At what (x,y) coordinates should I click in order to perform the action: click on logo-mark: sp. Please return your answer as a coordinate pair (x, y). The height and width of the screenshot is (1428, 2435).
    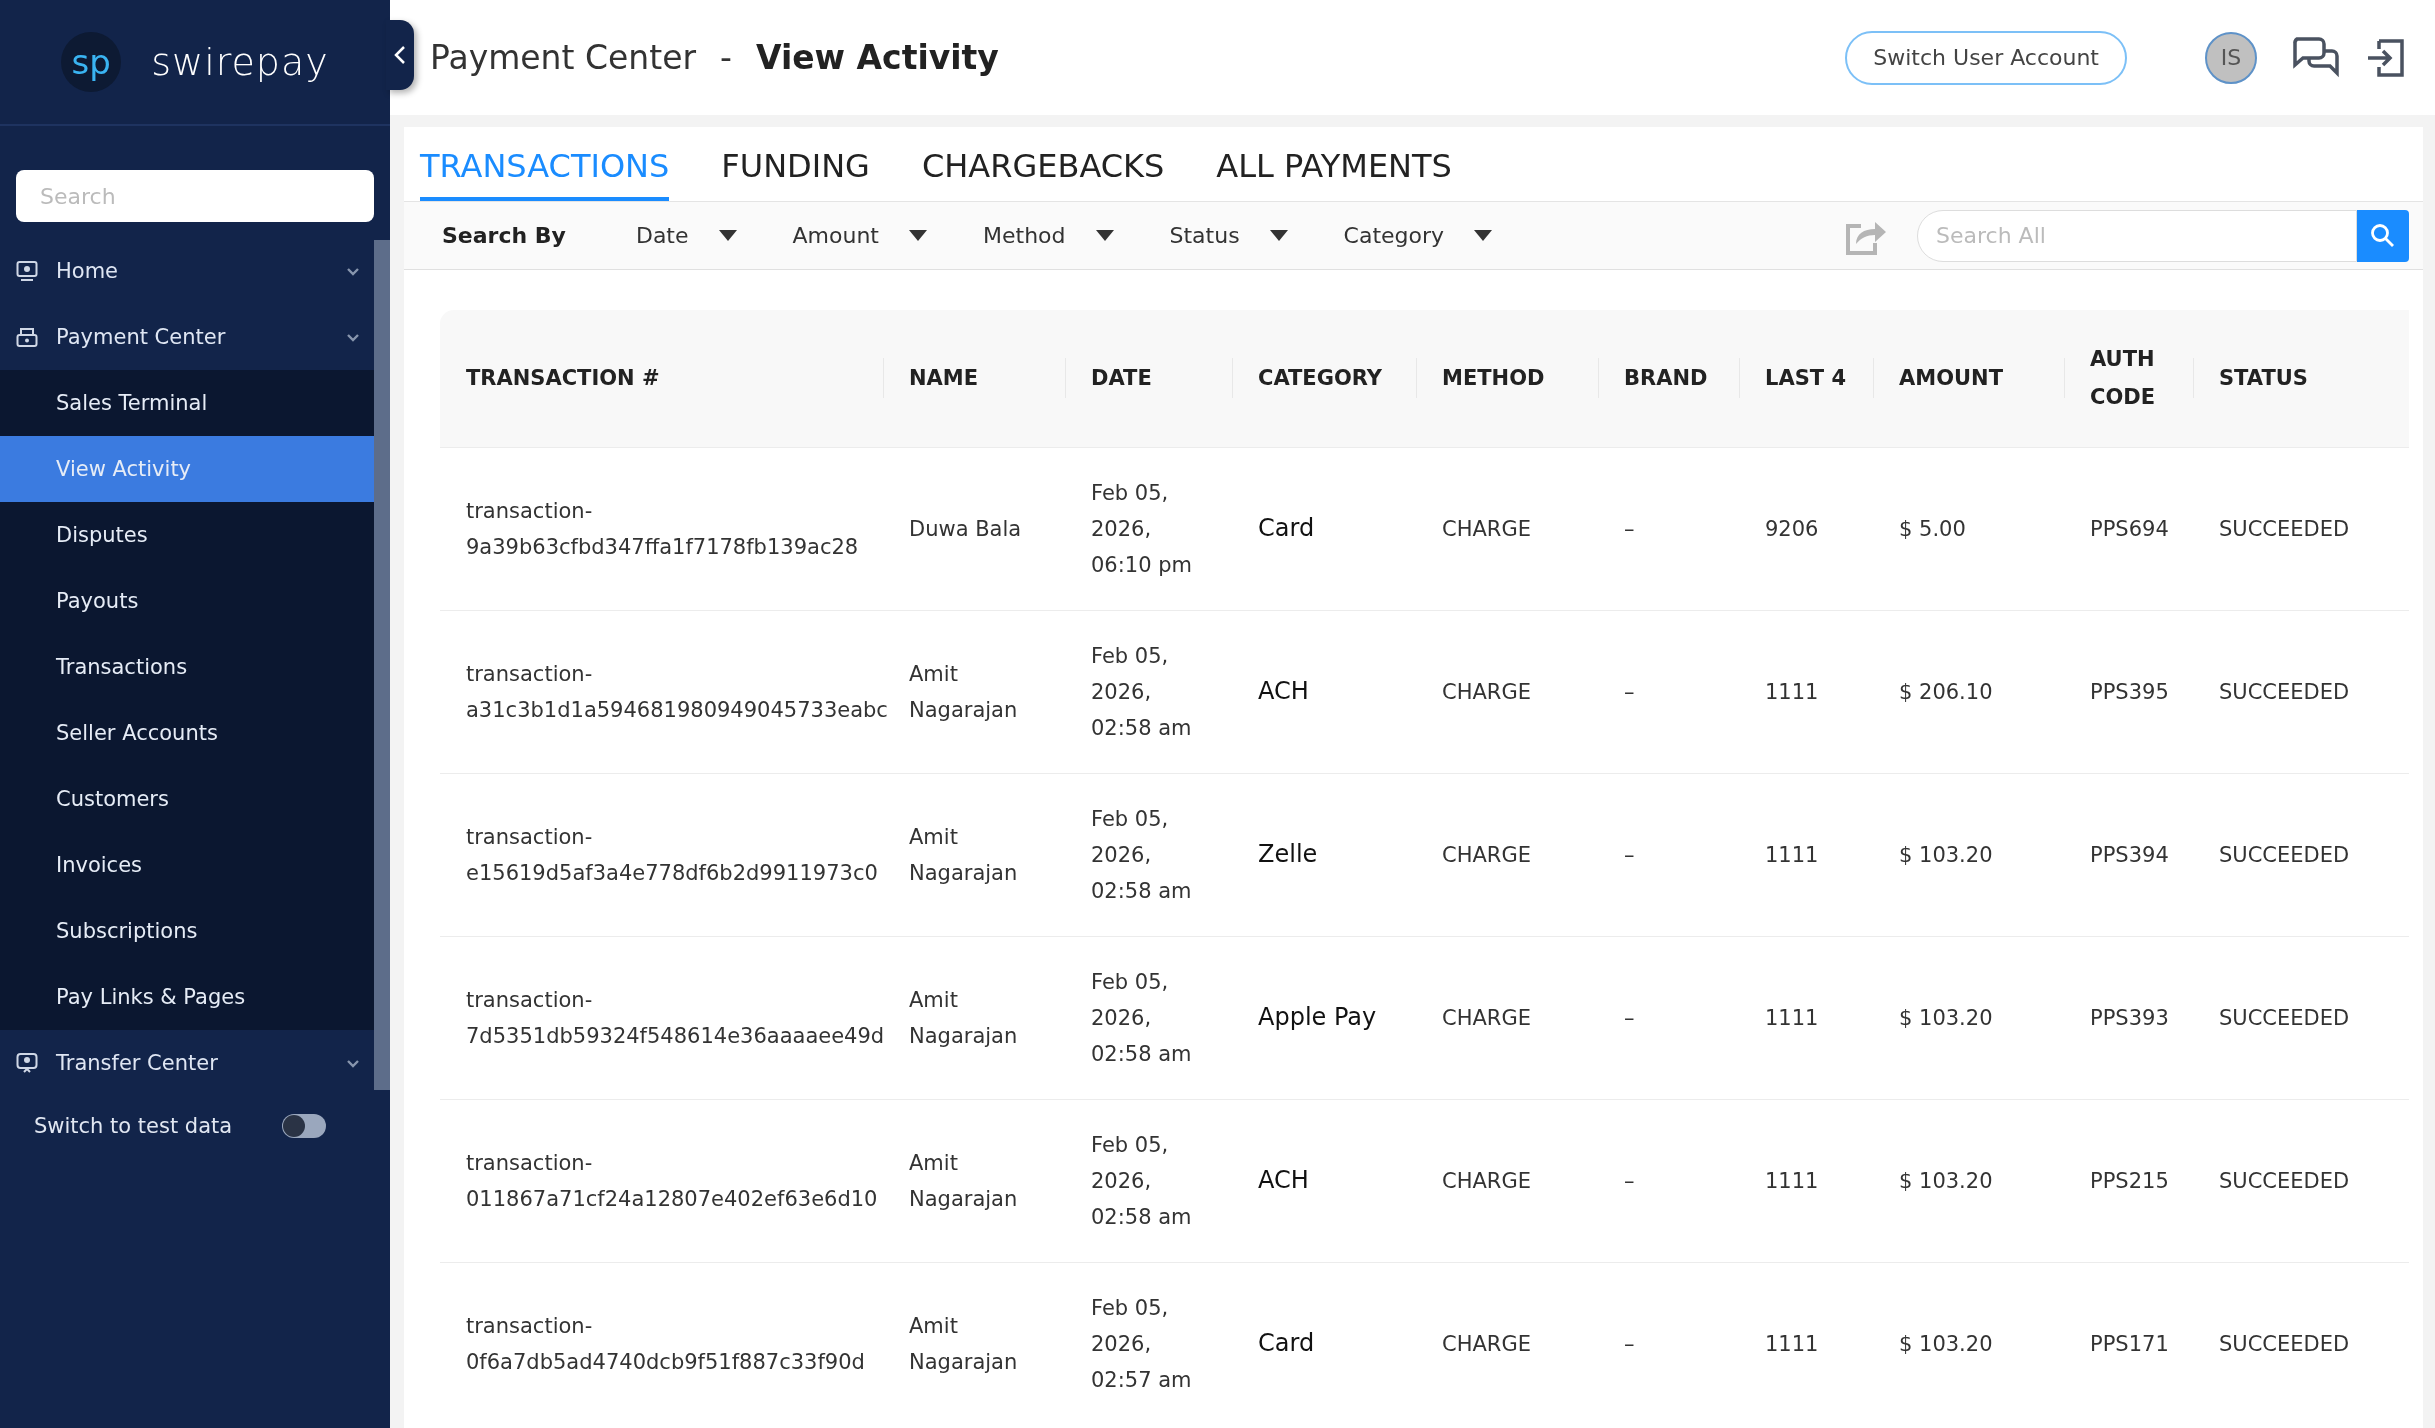
    Looking at the image, I should click on (91, 62).